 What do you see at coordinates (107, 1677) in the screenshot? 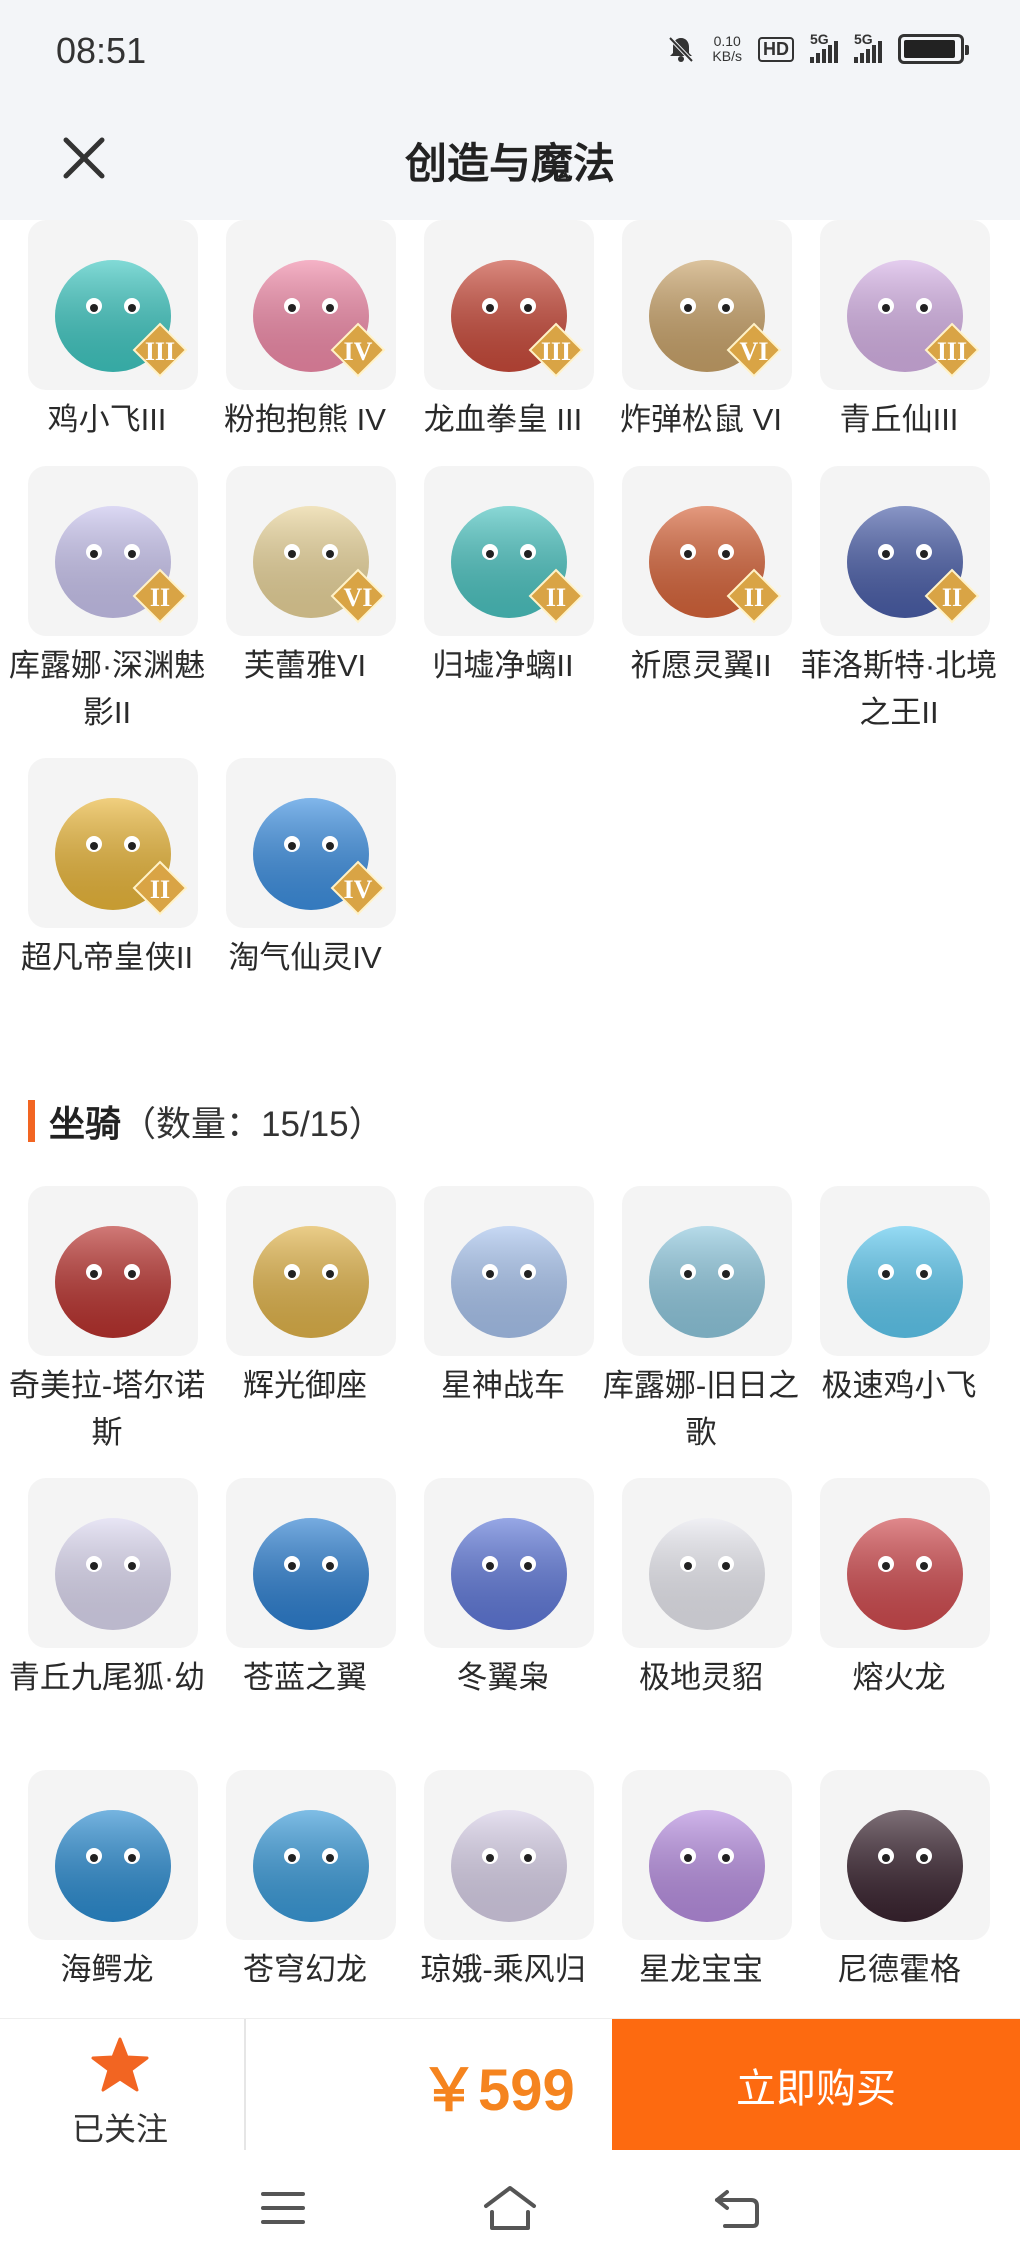
I see `mount-label: 青丘九尾狐·幼` at bounding box center [107, 1677].